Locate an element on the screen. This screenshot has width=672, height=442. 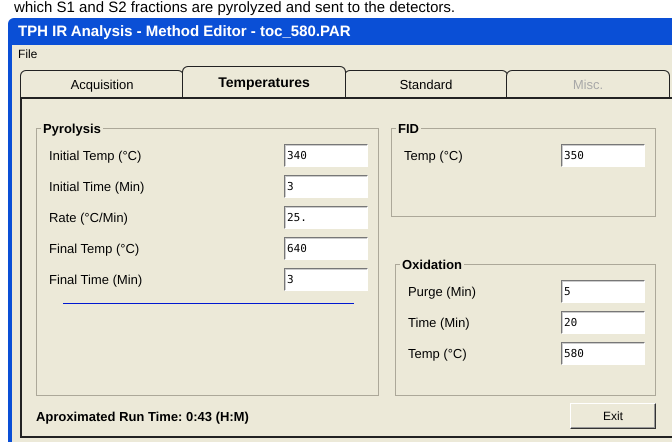
value-field: 340 is located at coordinates (326, 155).